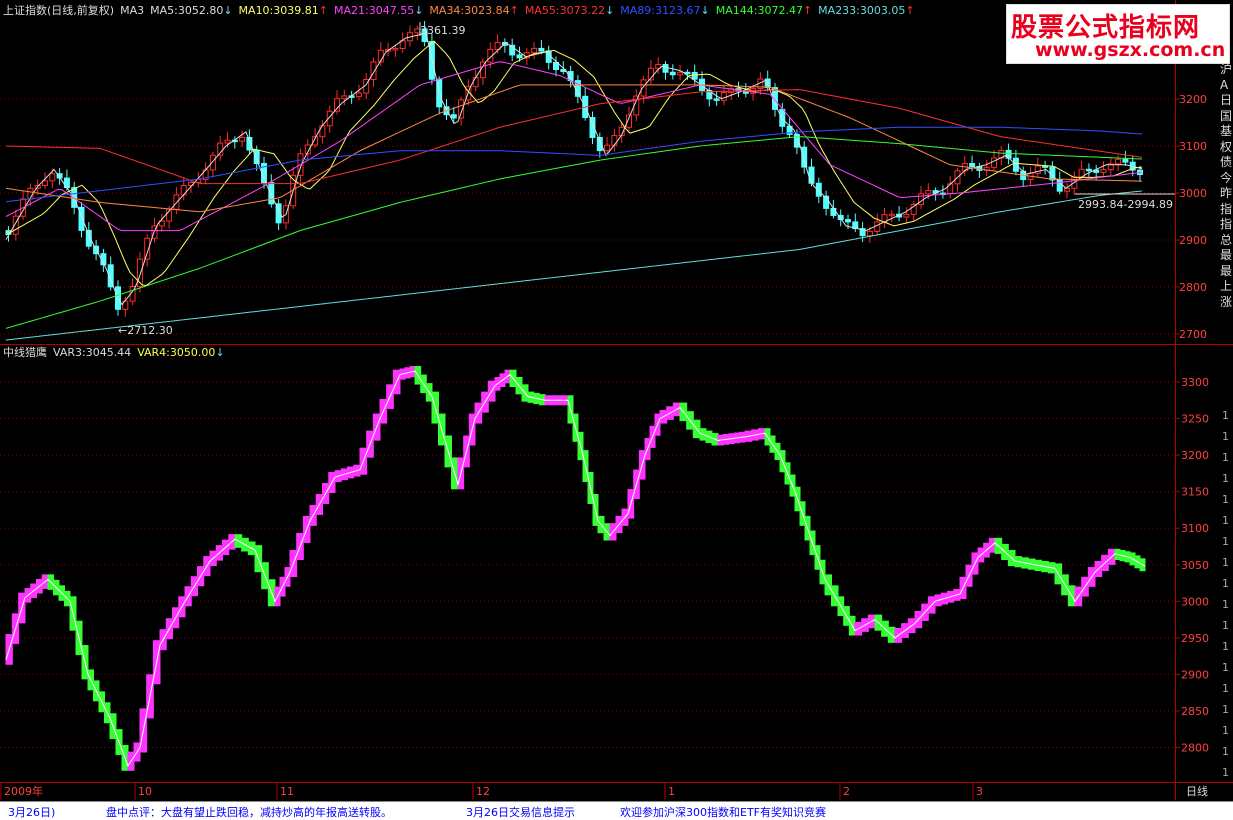 The width and height of the screenshot is (1233, 820). I want to click on last-range-annotation: 2993.84-2994.89, so click(1125, 204).